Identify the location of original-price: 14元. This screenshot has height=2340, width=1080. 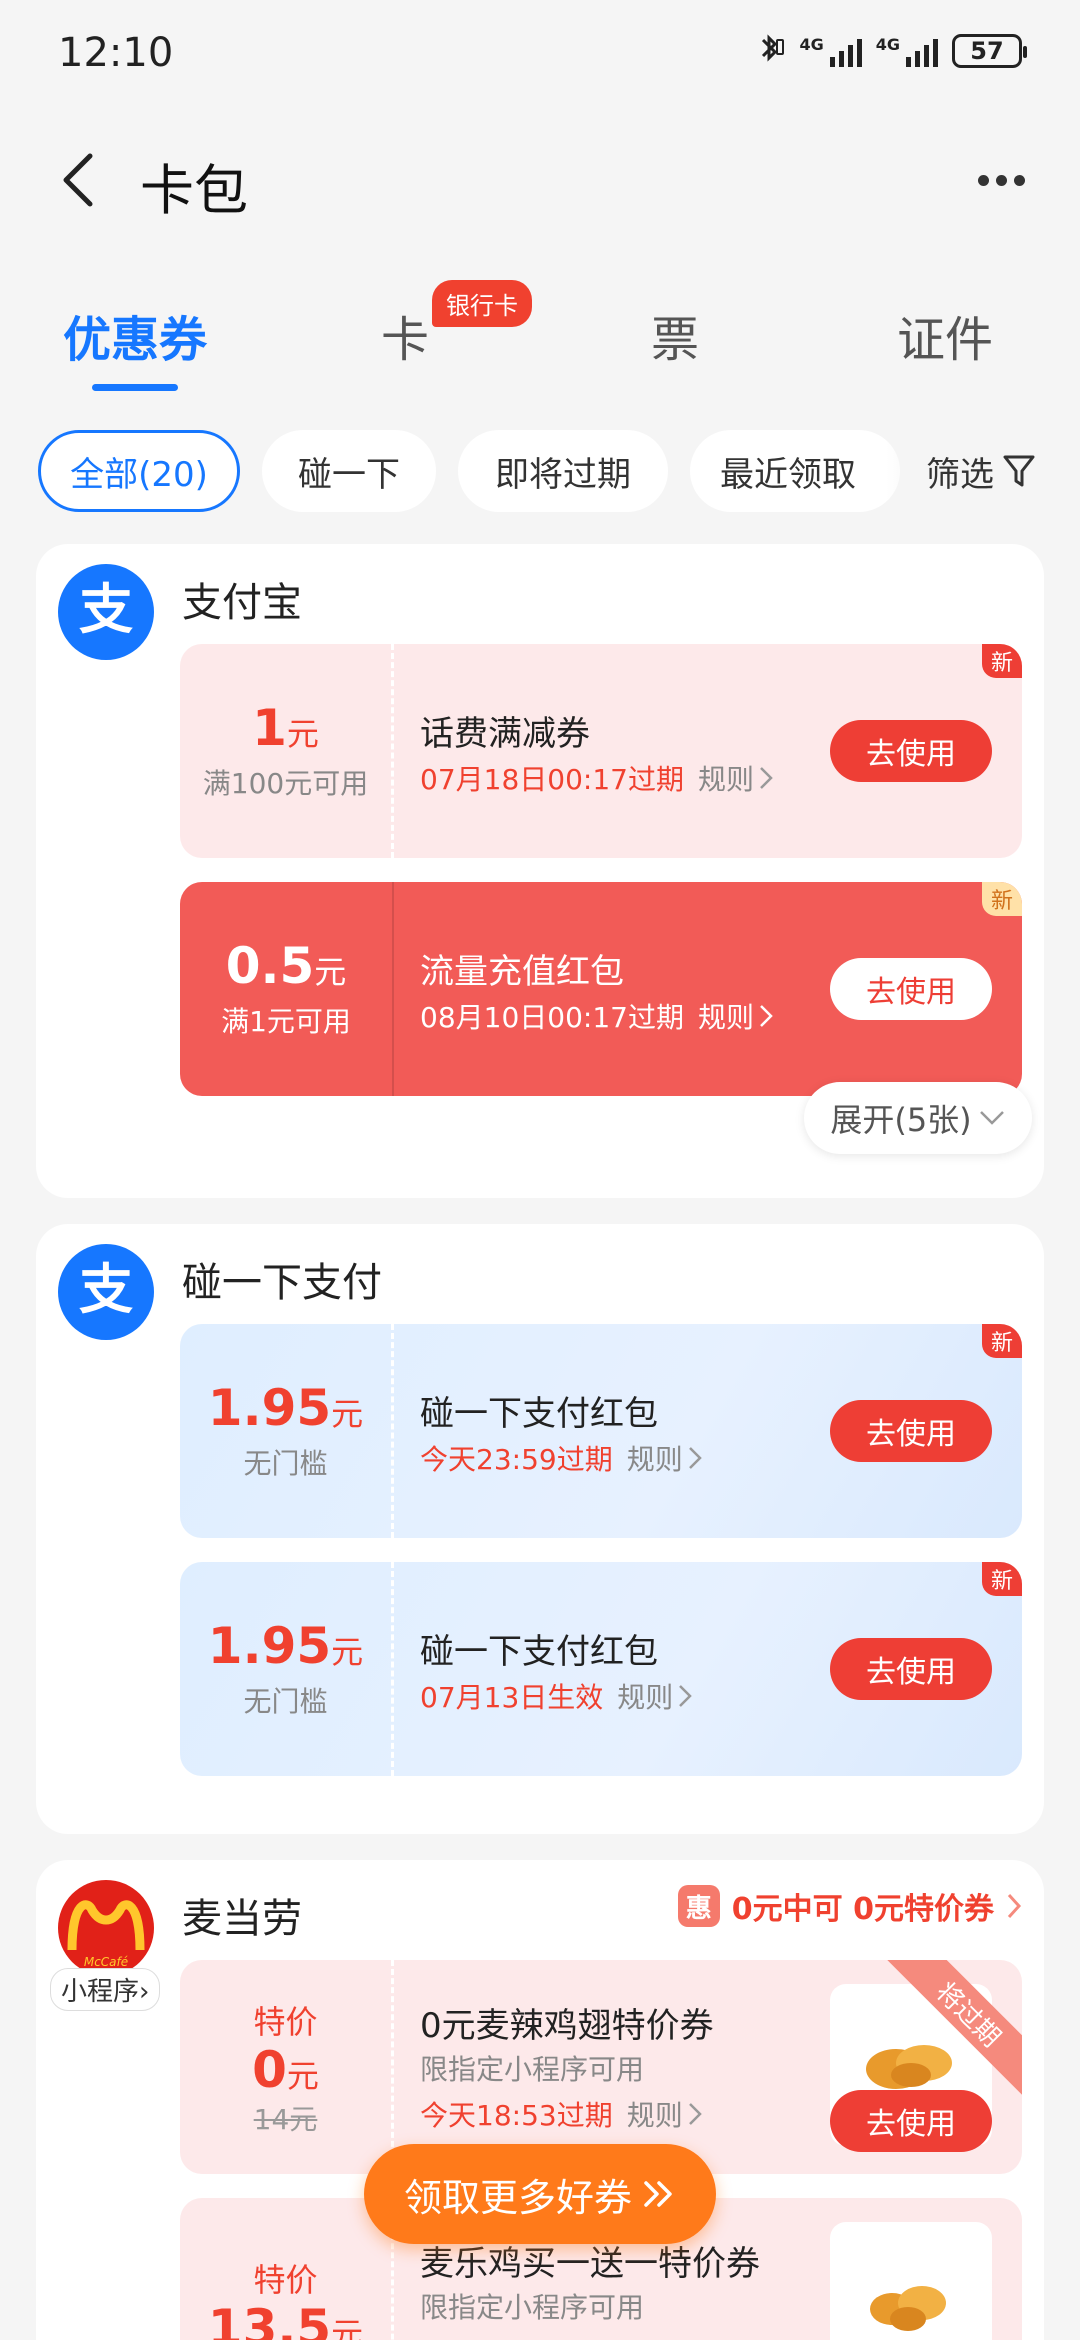
(285, 2119).